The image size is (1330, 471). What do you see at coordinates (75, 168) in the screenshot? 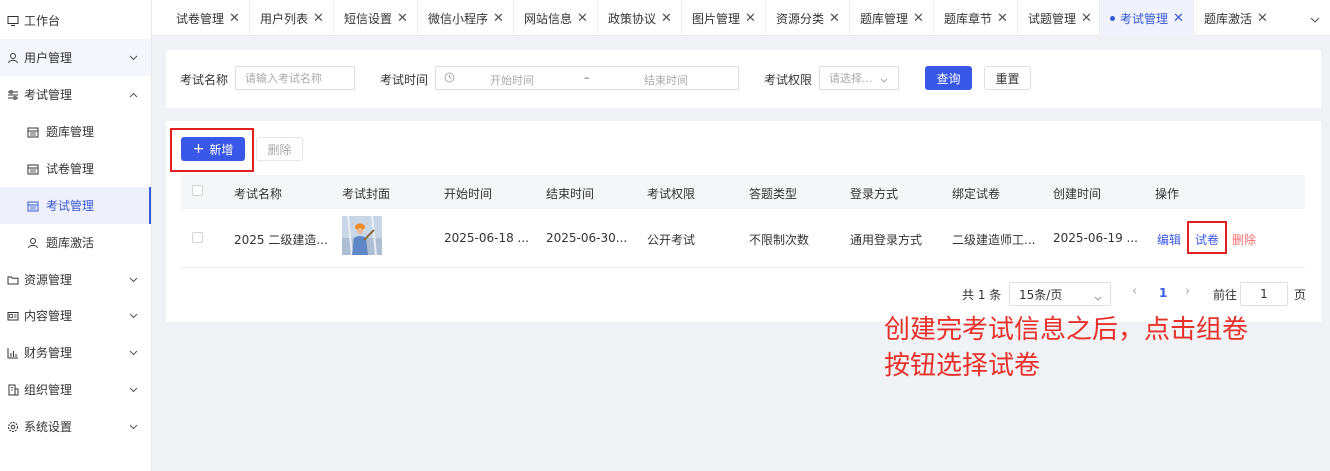
I see `sidebar-item-paper-management: 试卷管理` at bounding box center [75, 168].